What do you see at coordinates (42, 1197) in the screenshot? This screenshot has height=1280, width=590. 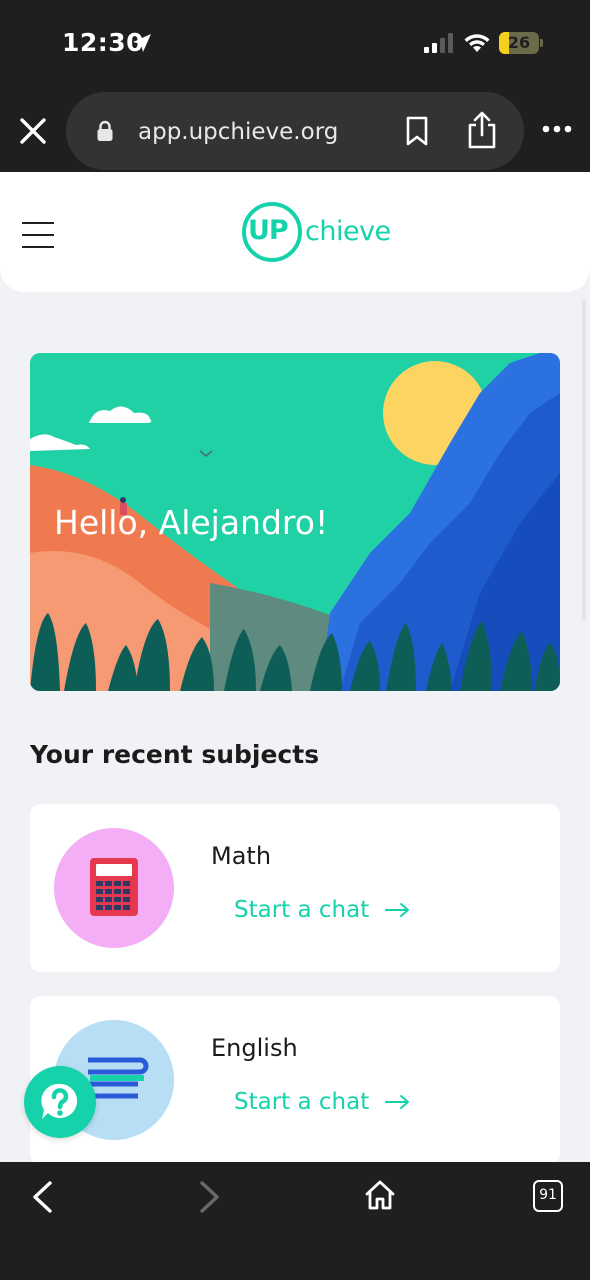 I see `back-icon` at bounding box center [42, 1197].